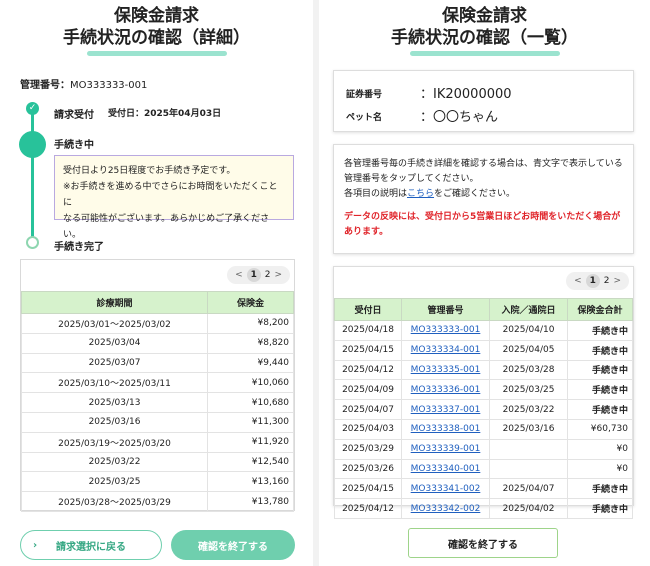  Describe the element at coordinates (114, 343) in the screenshot. I see `period-cell: 2025/03/04` at that location.